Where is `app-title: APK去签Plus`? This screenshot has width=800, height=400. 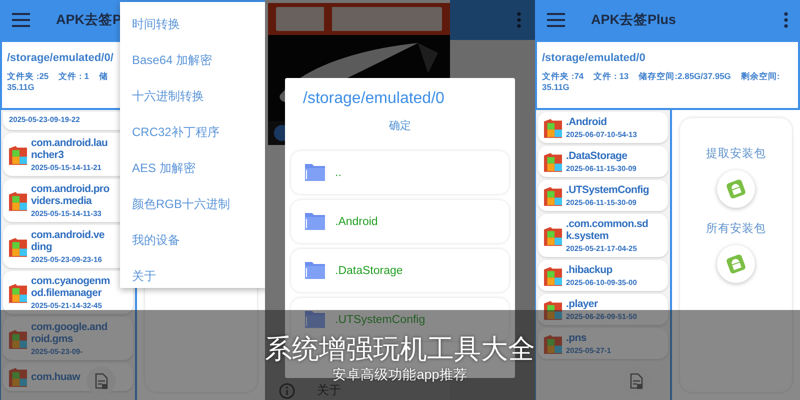
app-title: APK去签Plus is located at coordinates (633, 20).